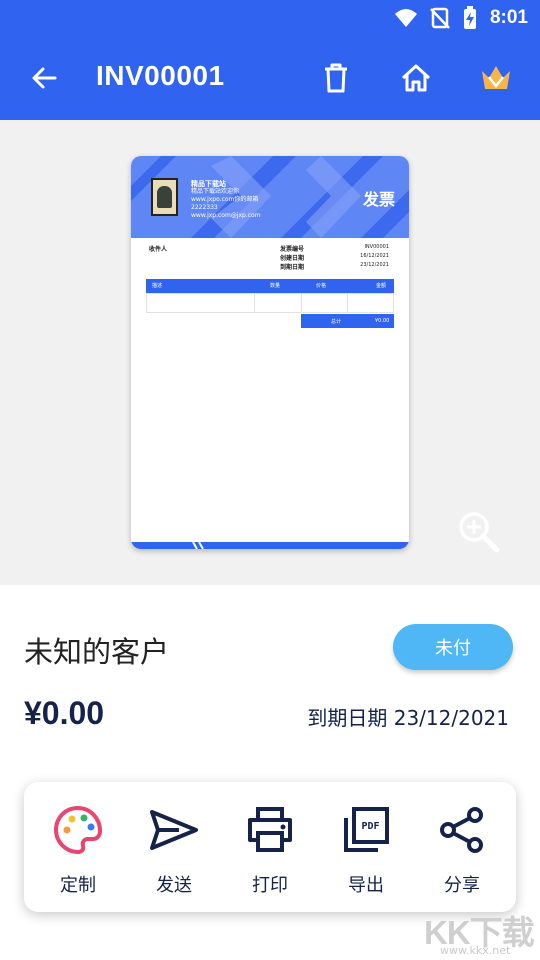  I want to click on invoice-table-header: 描述 数量 价格 金额, so click(270, 286).